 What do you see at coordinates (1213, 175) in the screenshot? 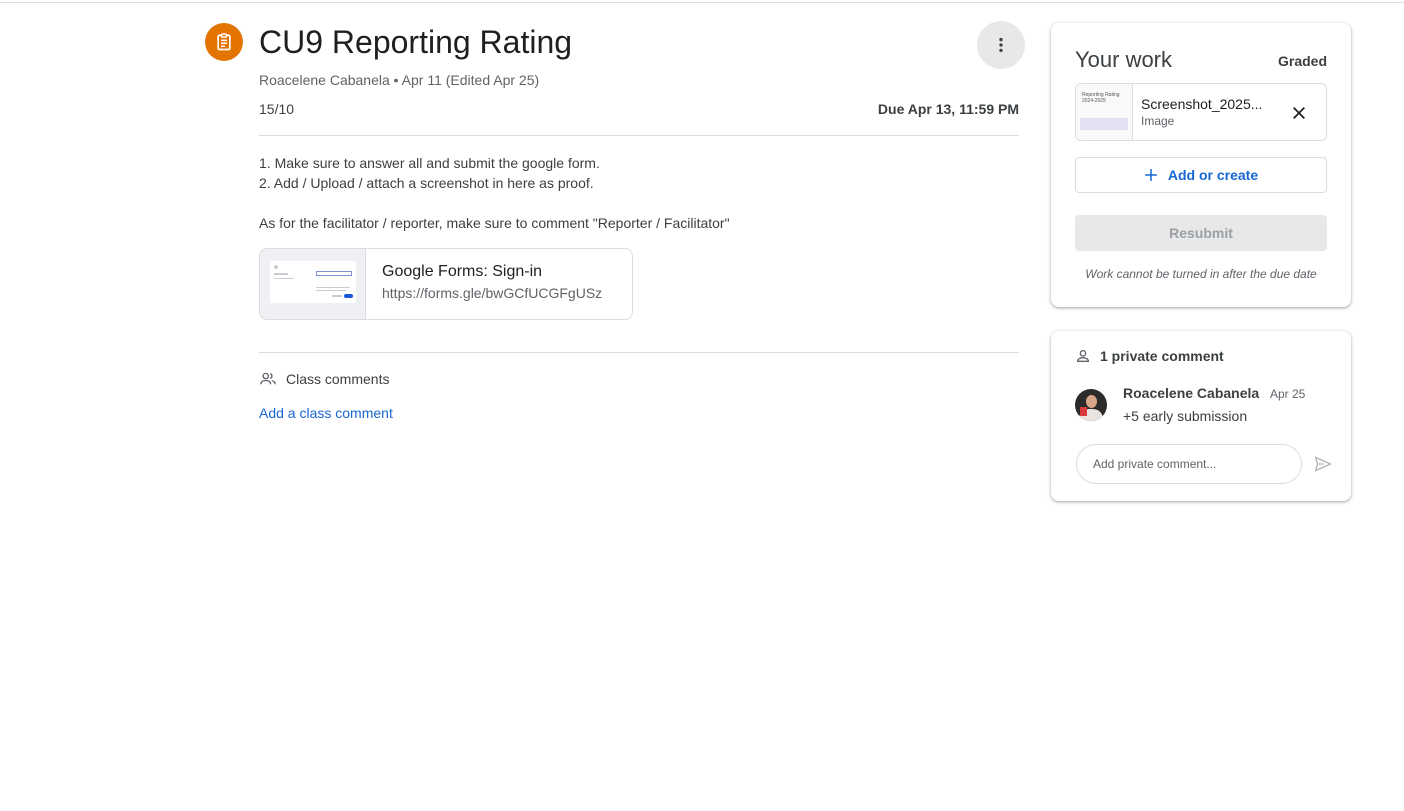
I see `add-or-create-label: Add or create` at bounding box center [1213, 175].